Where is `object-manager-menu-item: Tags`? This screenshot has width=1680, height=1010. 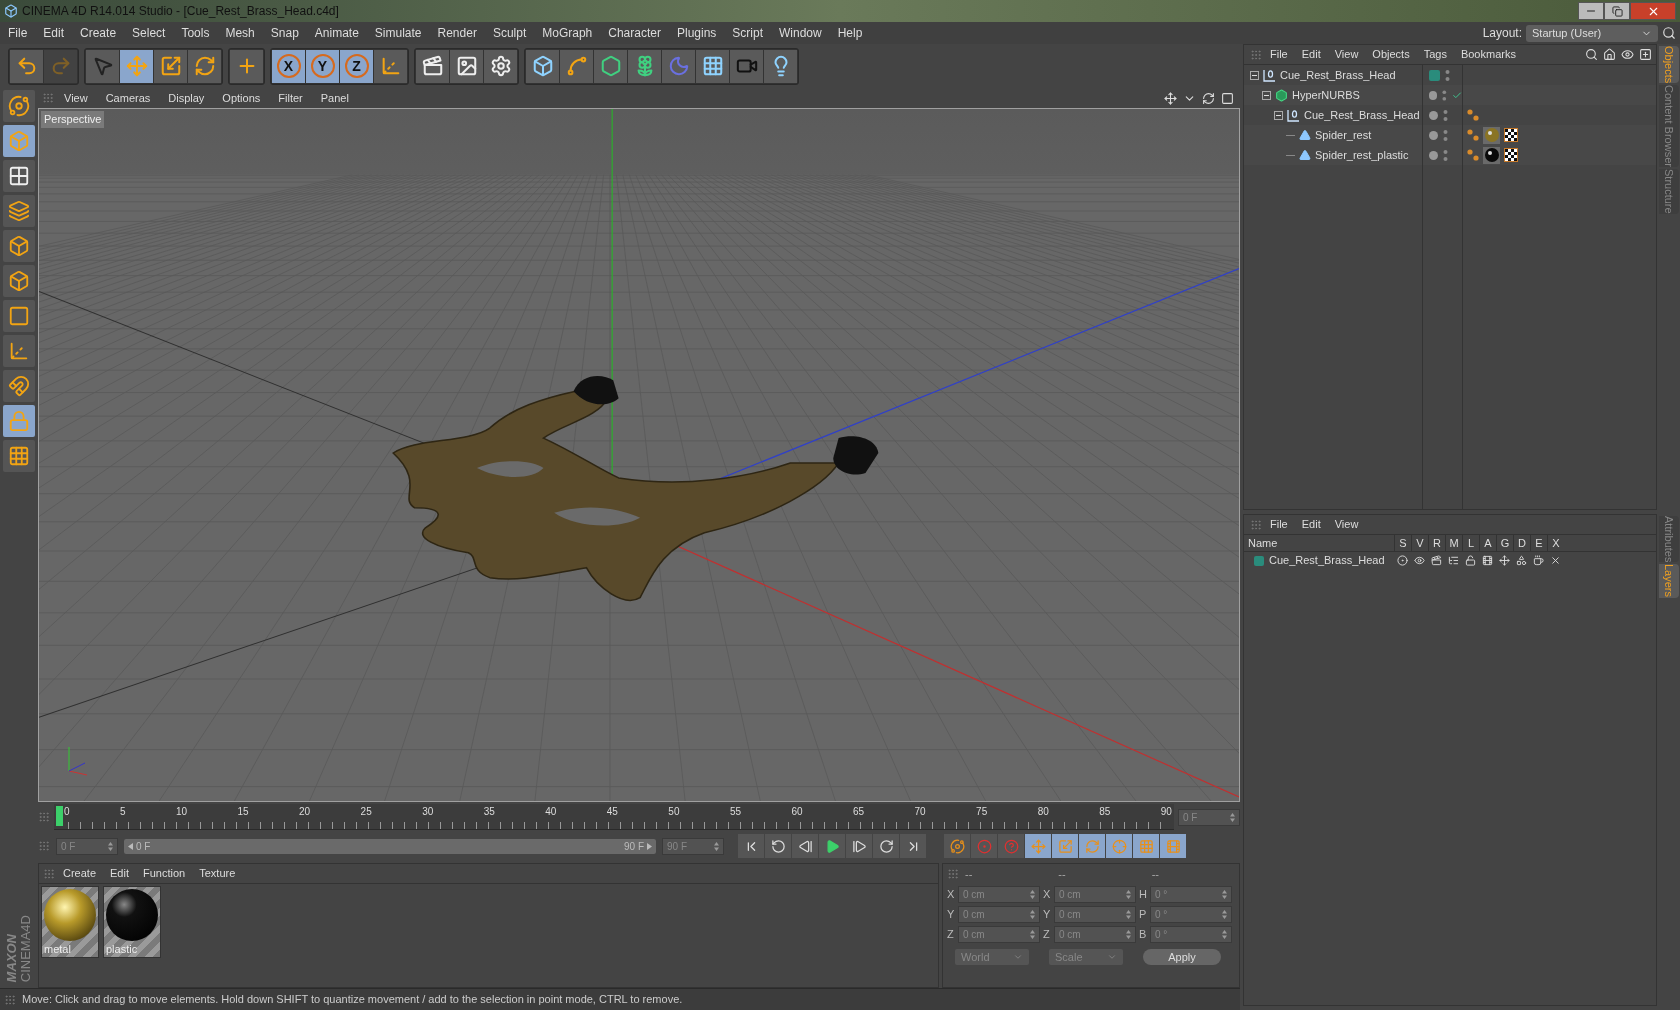 object-manager-menu-item: Tags is located at coordinates (1435, 54).